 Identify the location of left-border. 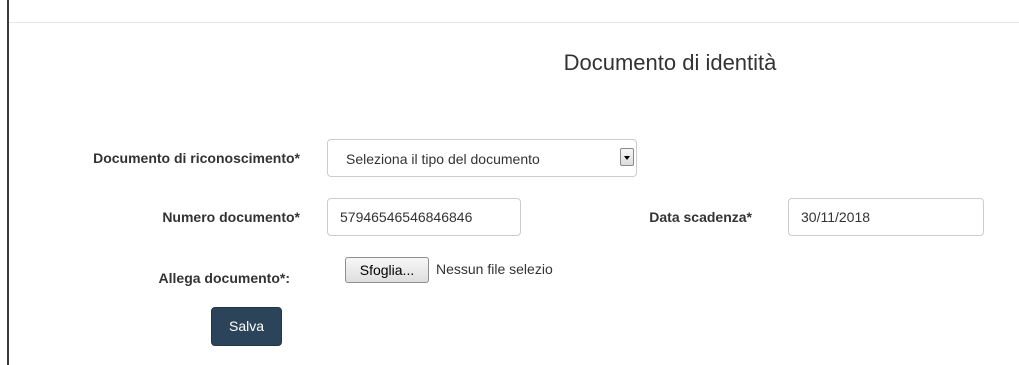
(8, 182).